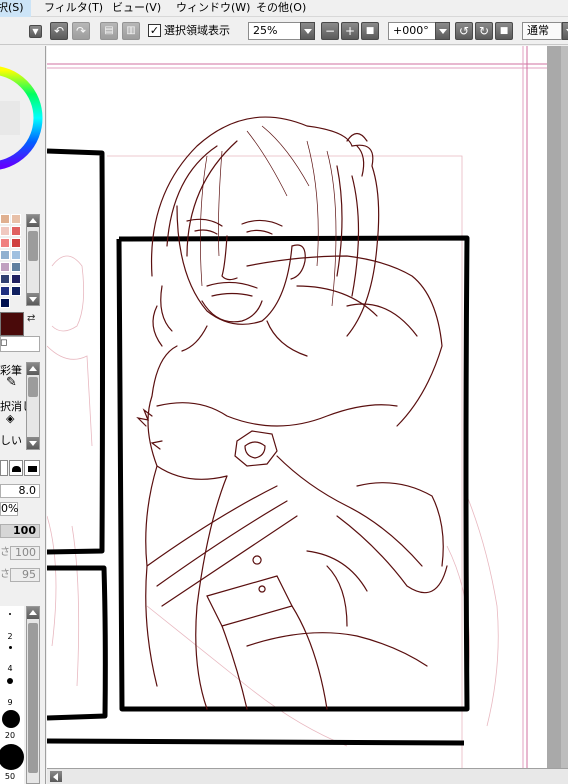 The image size is (568, 784). What do you see at coordinates (4, 468) in the screenshot?
I see `brush-shape-round` at bounding box center [4, 468].